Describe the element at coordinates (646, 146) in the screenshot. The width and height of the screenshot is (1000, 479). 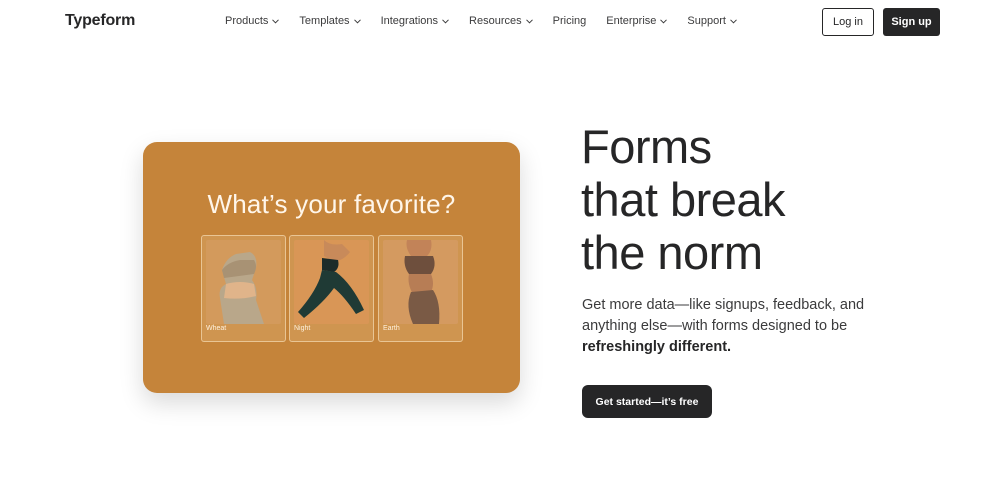
I see `headline-line: Forms` at that location.